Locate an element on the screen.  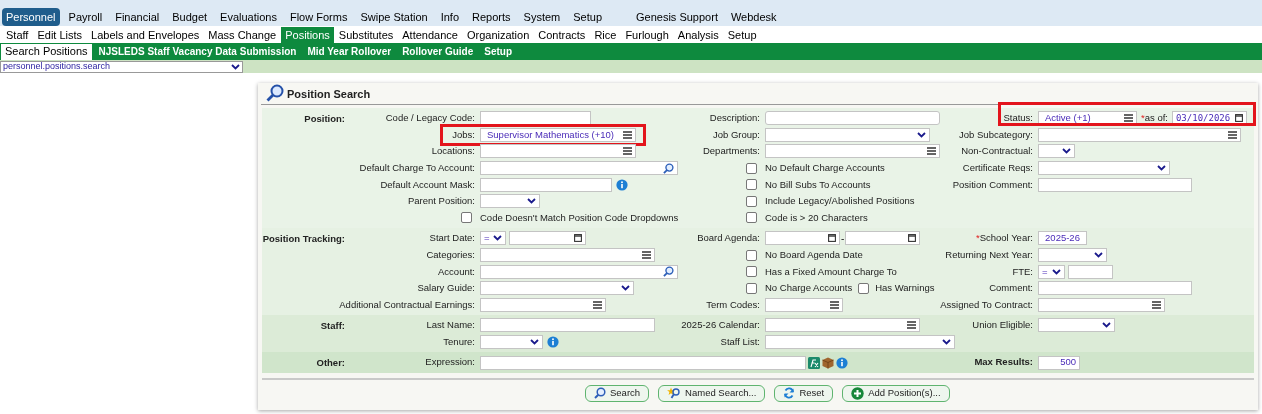
field-label: Account: is located at coordinates (456, 271).